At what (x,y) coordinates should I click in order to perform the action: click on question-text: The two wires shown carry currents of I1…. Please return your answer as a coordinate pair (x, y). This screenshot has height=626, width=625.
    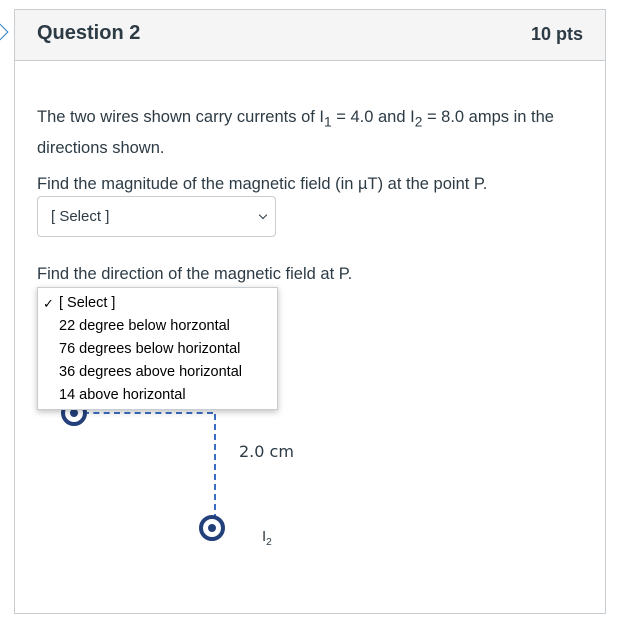
    Looking at the image, I should click on (313, 132).